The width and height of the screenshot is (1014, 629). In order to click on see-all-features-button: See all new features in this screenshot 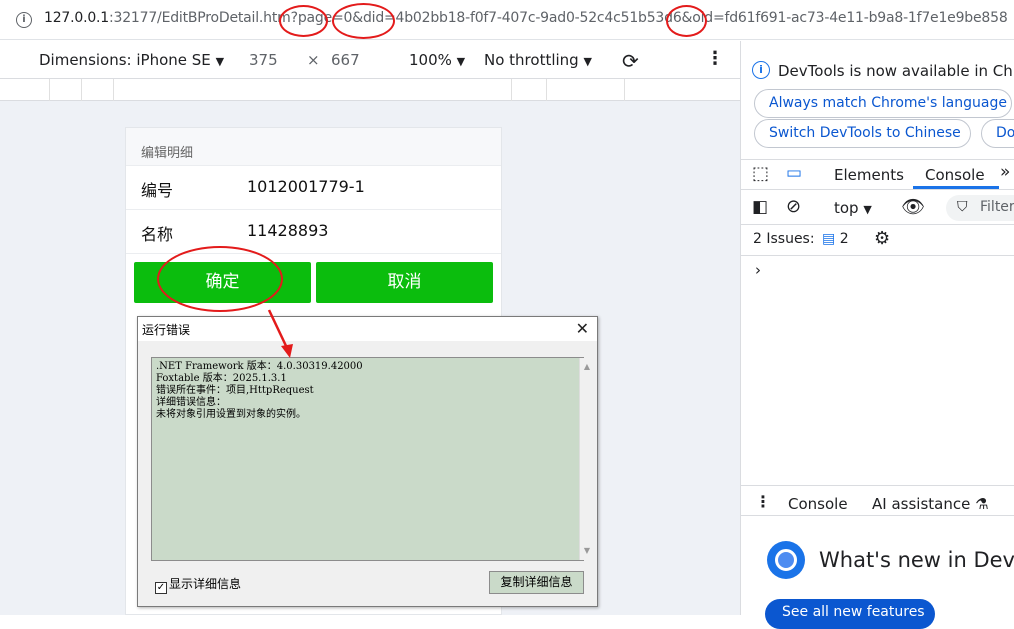, I will do `click(850, 614)`.